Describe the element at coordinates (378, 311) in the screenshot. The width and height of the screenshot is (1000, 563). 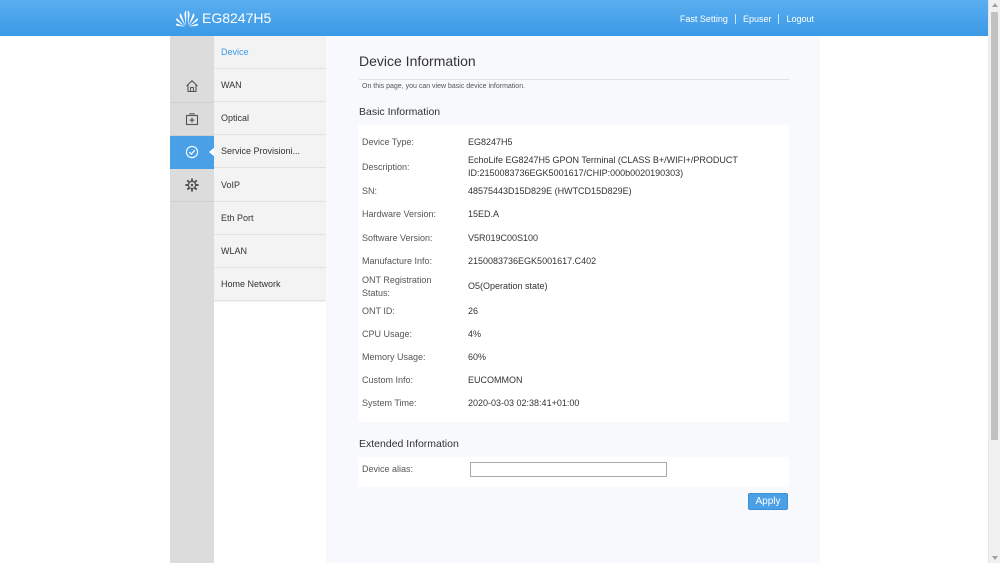
I see `ont-id-label: ONT ID:` at that location.